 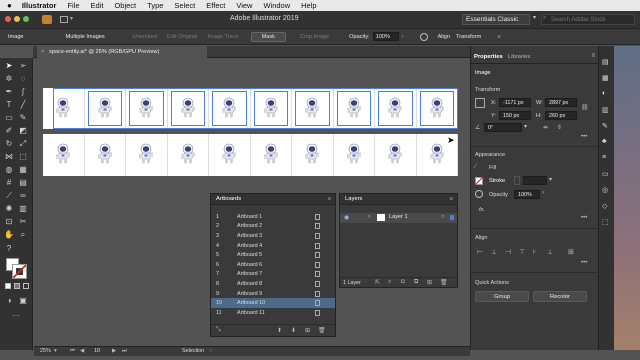 What do you see at coordinates (9, 144) in the screenshot?
I see `rotate-tool-icon: ↻` at bounding box center [9, 144].